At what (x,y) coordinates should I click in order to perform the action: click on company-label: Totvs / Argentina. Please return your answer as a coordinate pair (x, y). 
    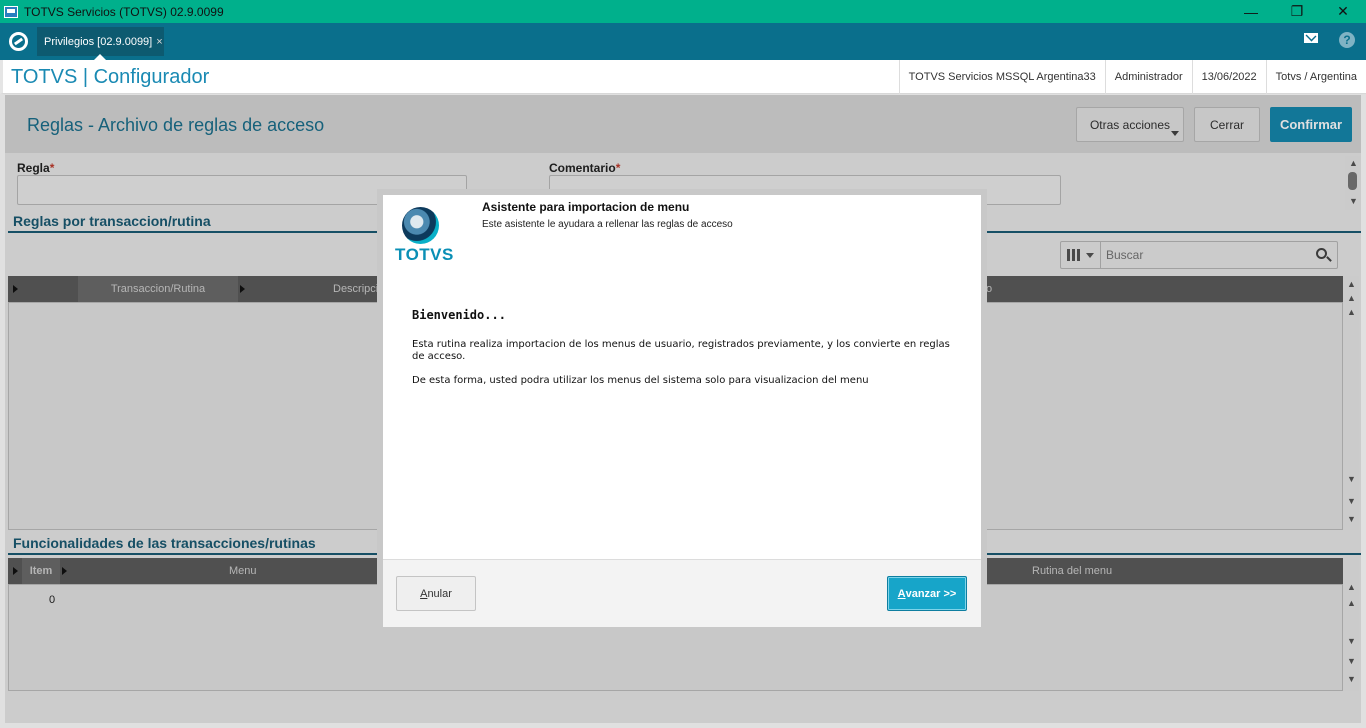
    Looking at the image, I should click on (1315, 77).